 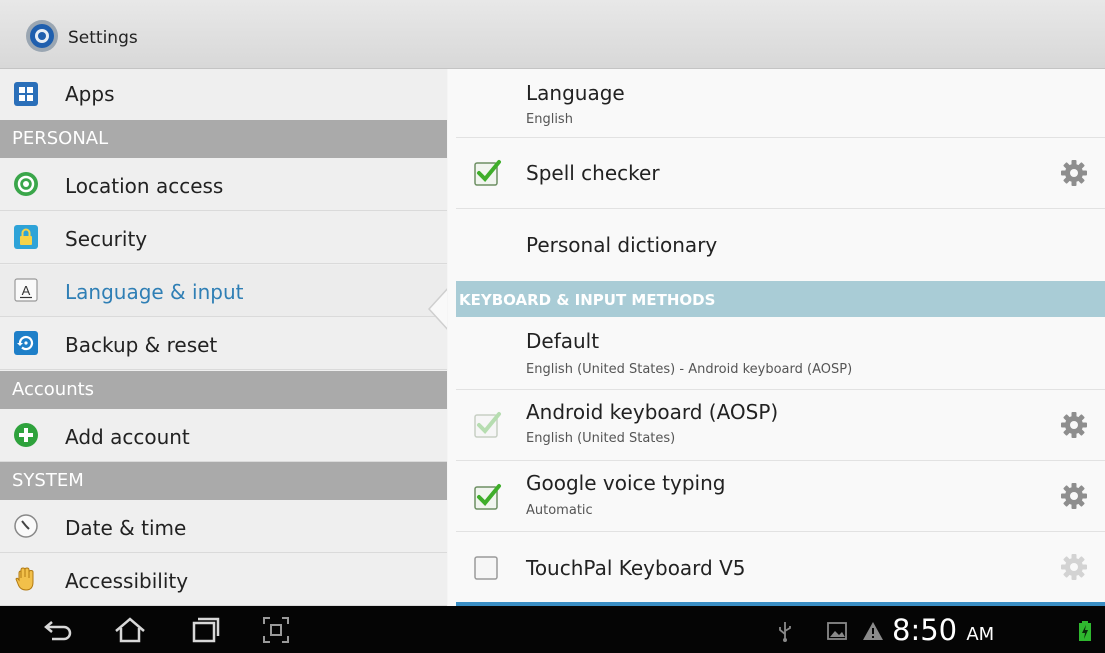 I want to click on sidebar-item-label: Location access, so click(x=144, y=186).